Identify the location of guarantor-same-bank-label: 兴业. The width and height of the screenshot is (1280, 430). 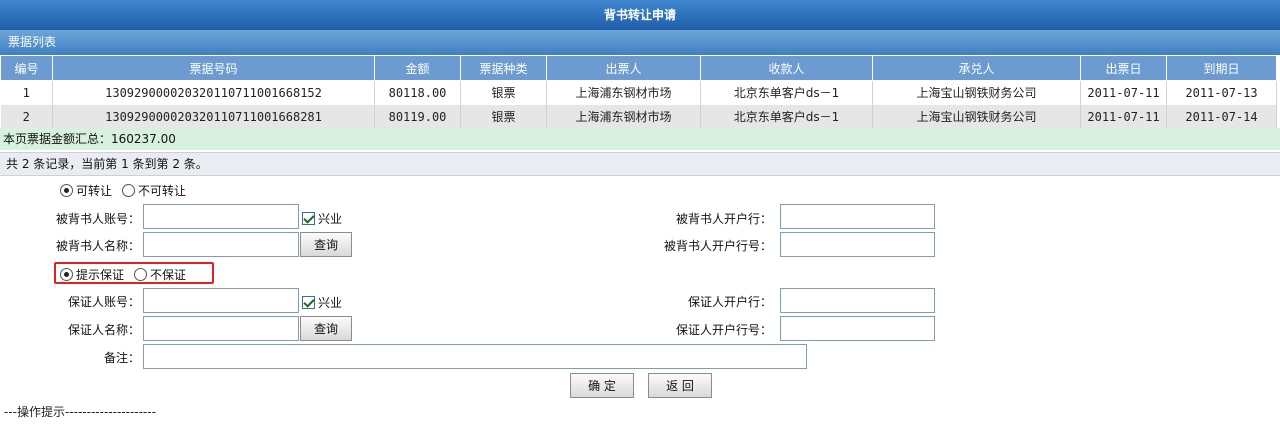
(330, 303).